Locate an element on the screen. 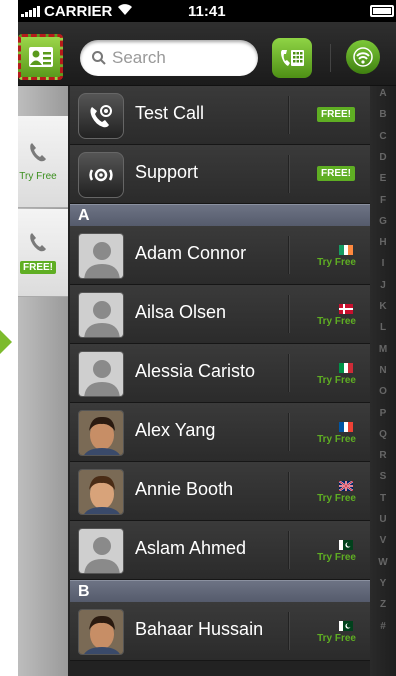 The image size is (396, 676). battery-icon is located at coordinates (382, 11).